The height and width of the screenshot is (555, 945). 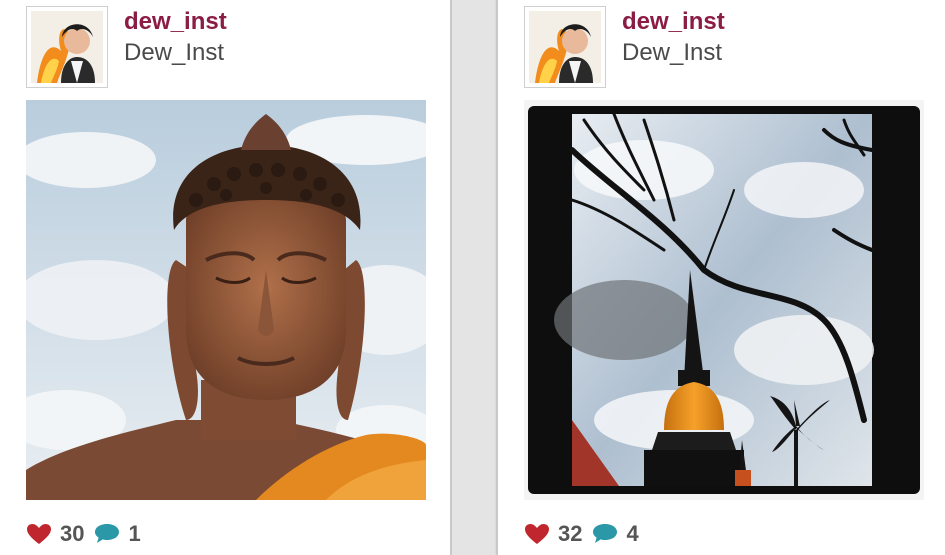 What do you see at coordinates (134, 533) in the screenshot?
I see `comments-count: 1` at bounding box center [134, 533].